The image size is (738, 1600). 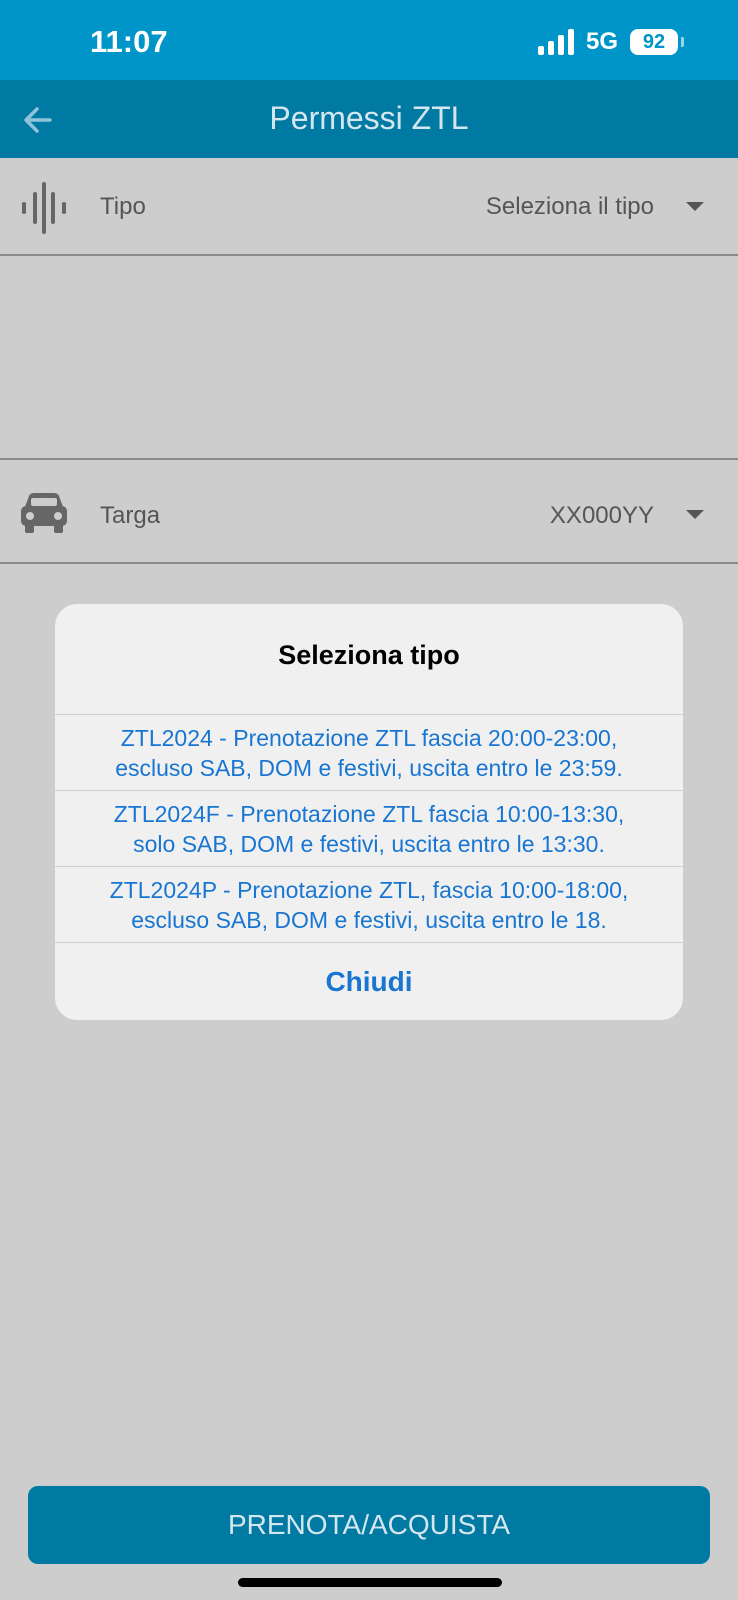 I want to click on tipo-details-area, so click(x=369, y=358).